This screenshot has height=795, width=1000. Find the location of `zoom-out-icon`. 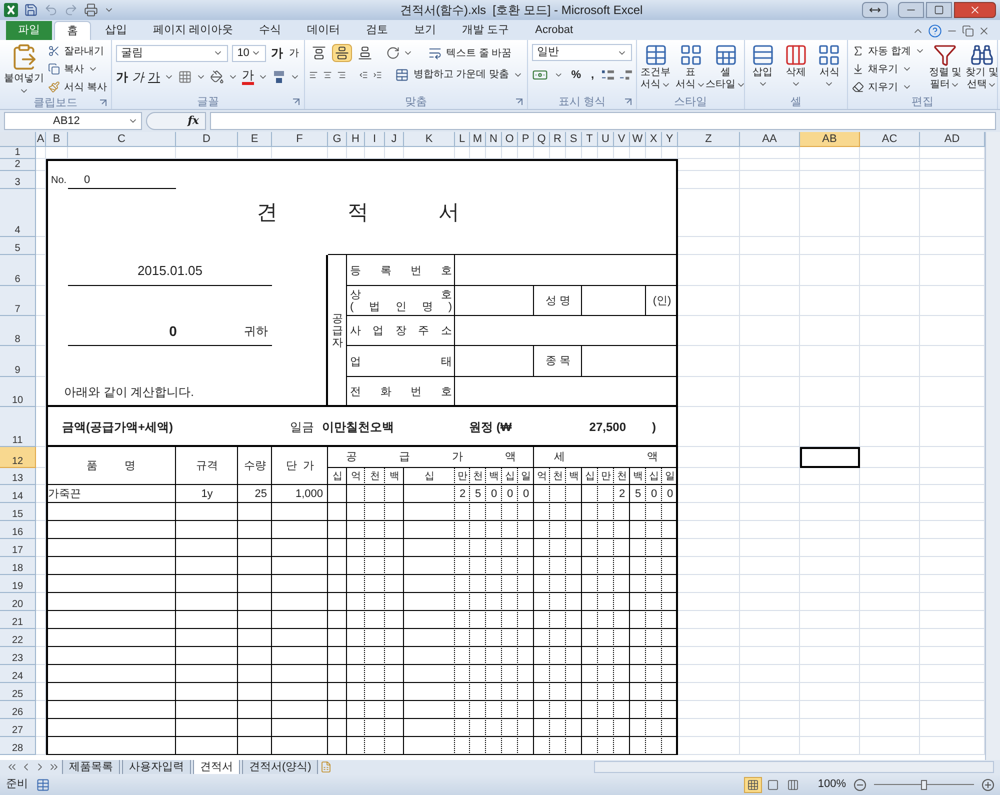

zoom-out-icon is located at coordinates (860, 784).